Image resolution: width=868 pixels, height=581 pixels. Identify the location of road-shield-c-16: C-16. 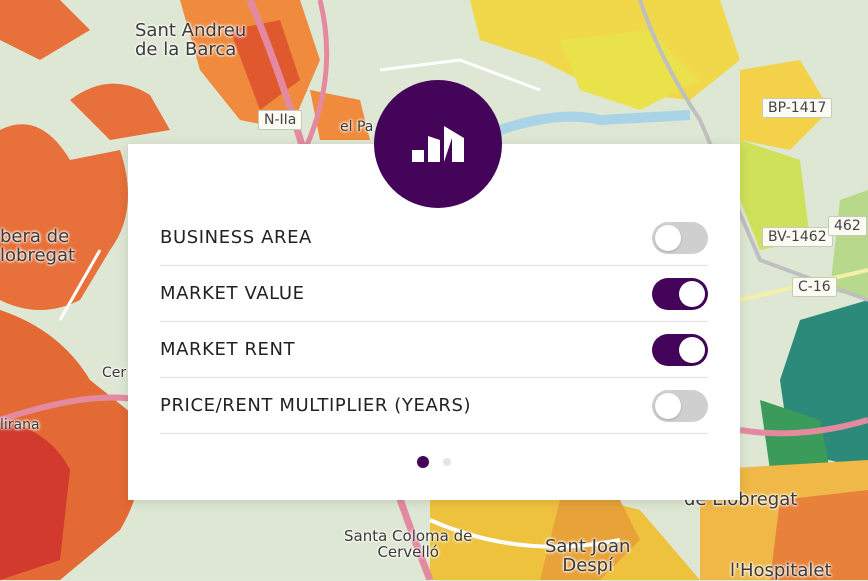
(814, 287).